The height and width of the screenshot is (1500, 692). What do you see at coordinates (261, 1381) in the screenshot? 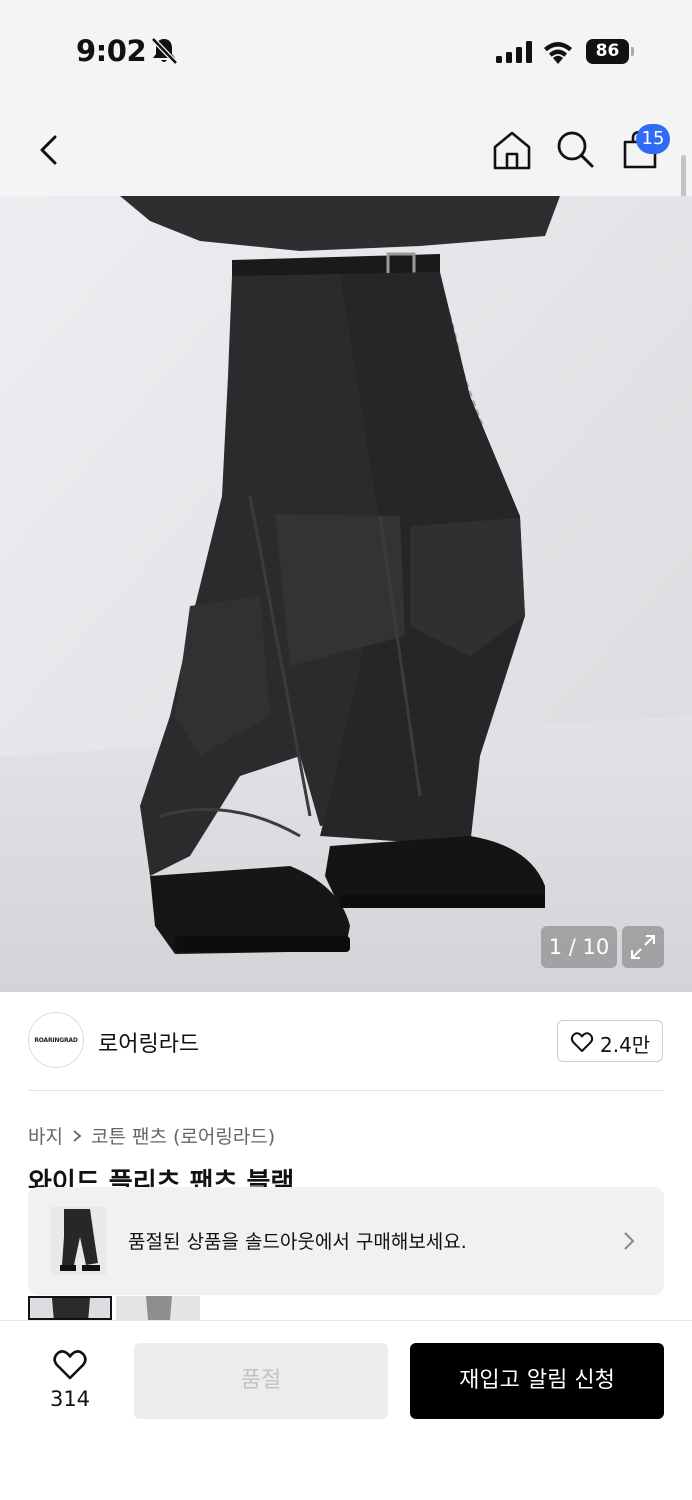
I see `soldout-button: 품절` at bounding box center [261, 1381].